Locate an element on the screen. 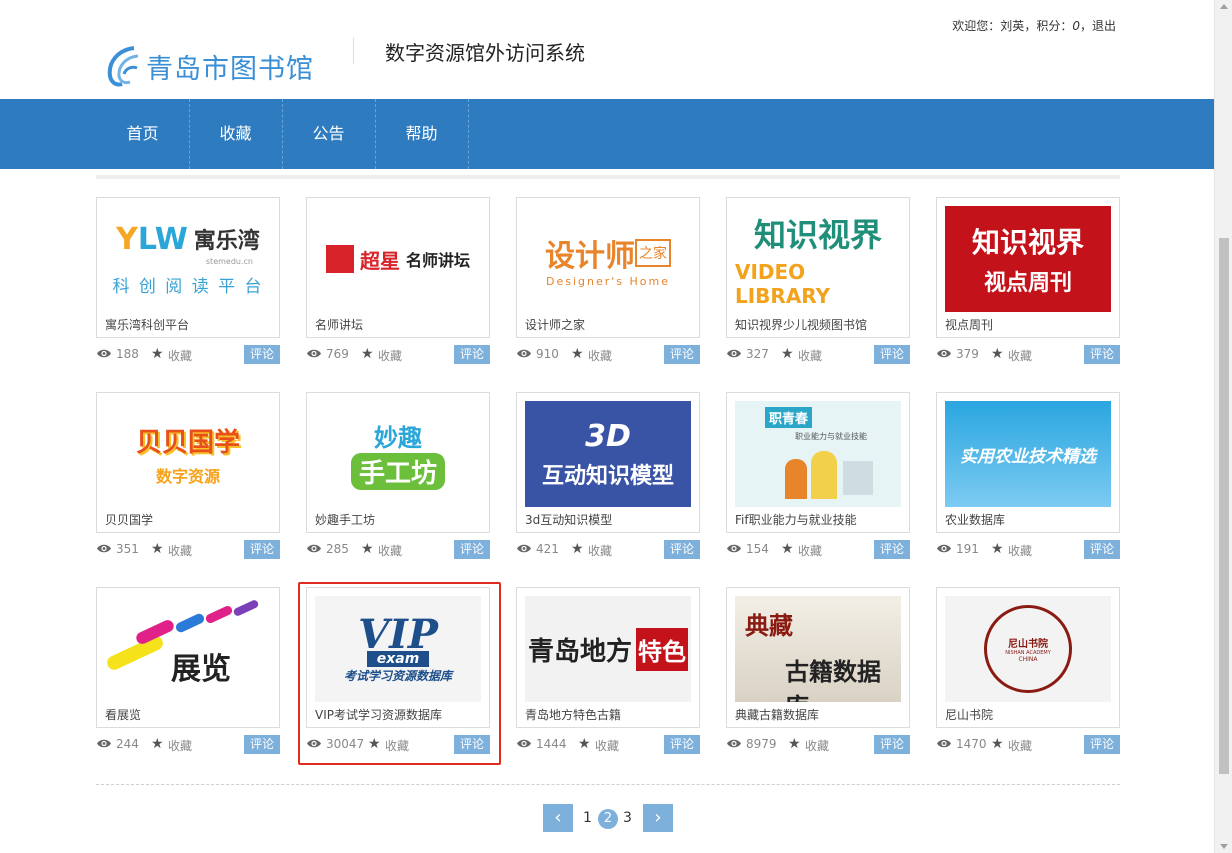  resource-thumbnail: 实用农业技术精选 is located at coordinates (1028, 454).